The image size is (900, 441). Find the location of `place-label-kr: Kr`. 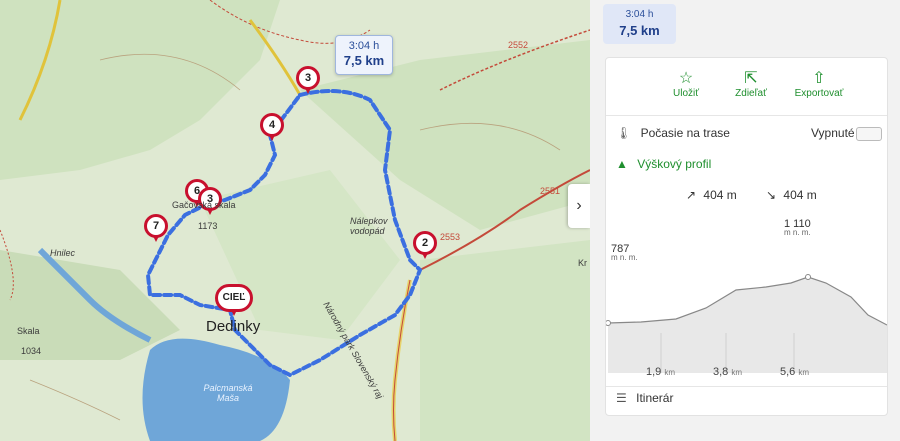

place-label-kr: Kr is located at coordinates (582, 263).